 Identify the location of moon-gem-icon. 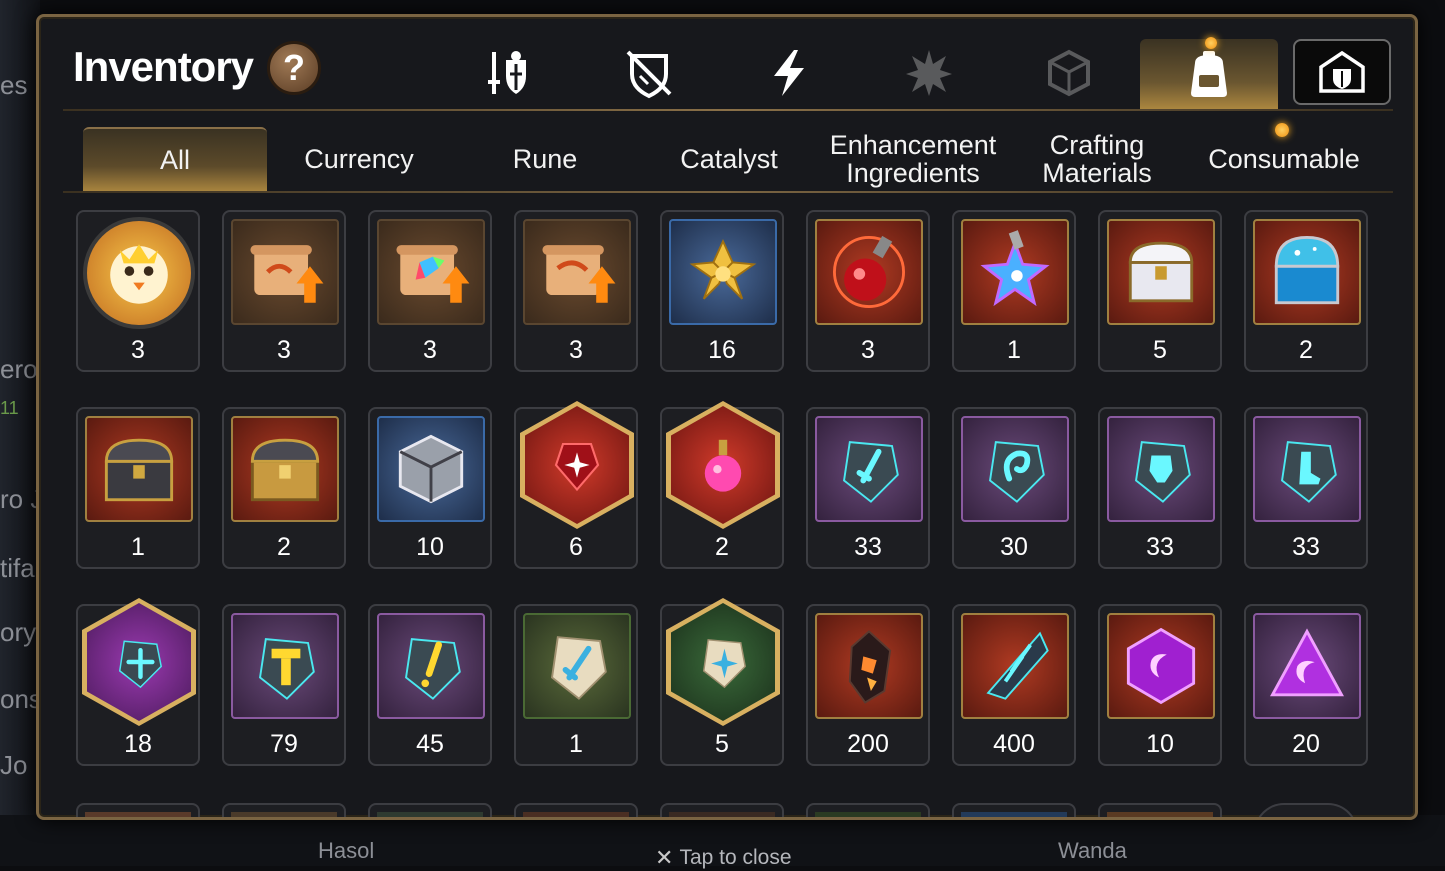
(1161, 666).